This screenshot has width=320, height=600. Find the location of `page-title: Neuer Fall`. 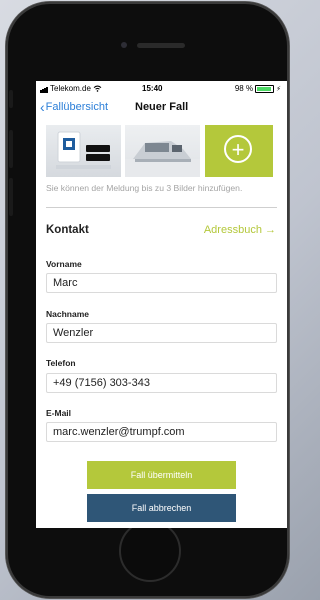

page-title: Neuer Fall is located at coordinates (162, 107).